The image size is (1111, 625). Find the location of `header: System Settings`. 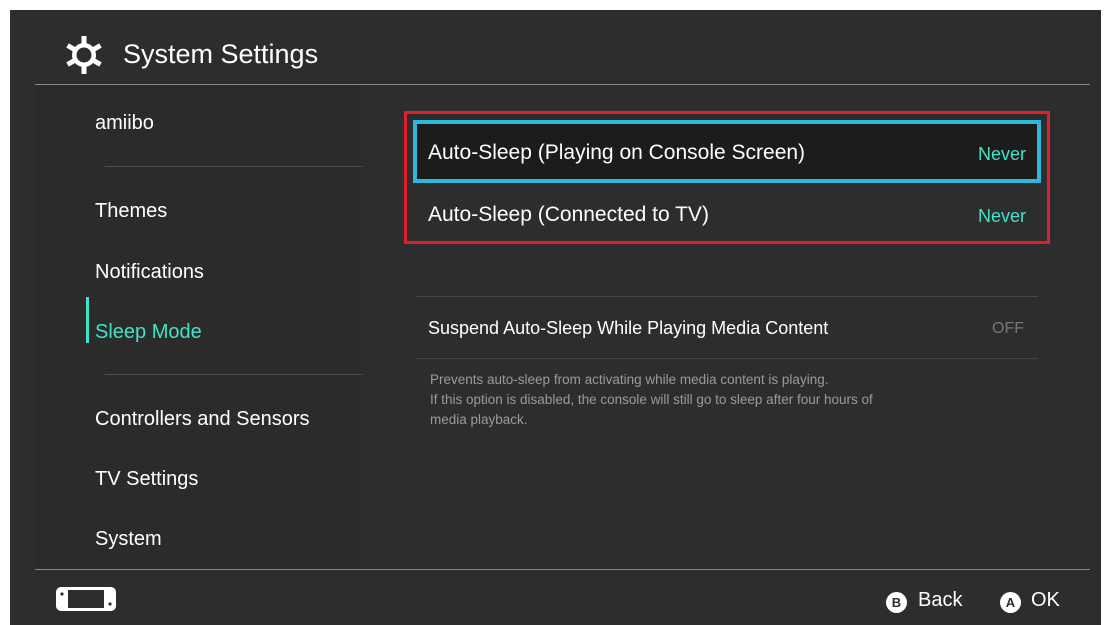

header: System Settings is located at coordinates (555, 47).